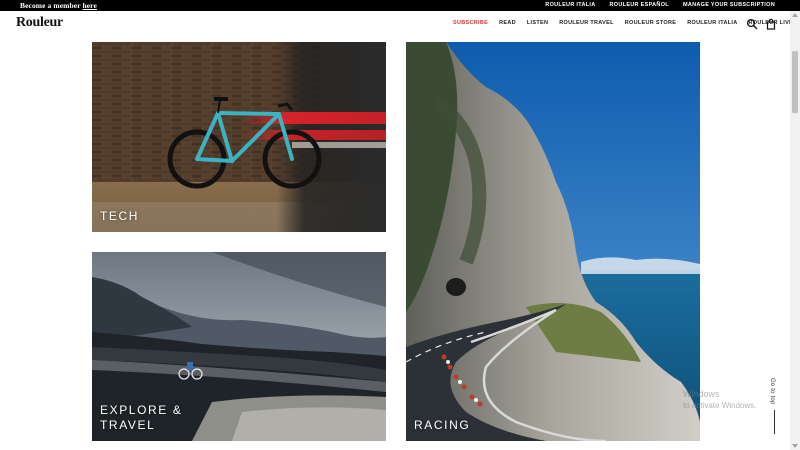 This screenshot has width=800, height=450. Describe the element at coordinates (701, 394) in the screenshot. I see `watermark-line1: Windows` at that location.